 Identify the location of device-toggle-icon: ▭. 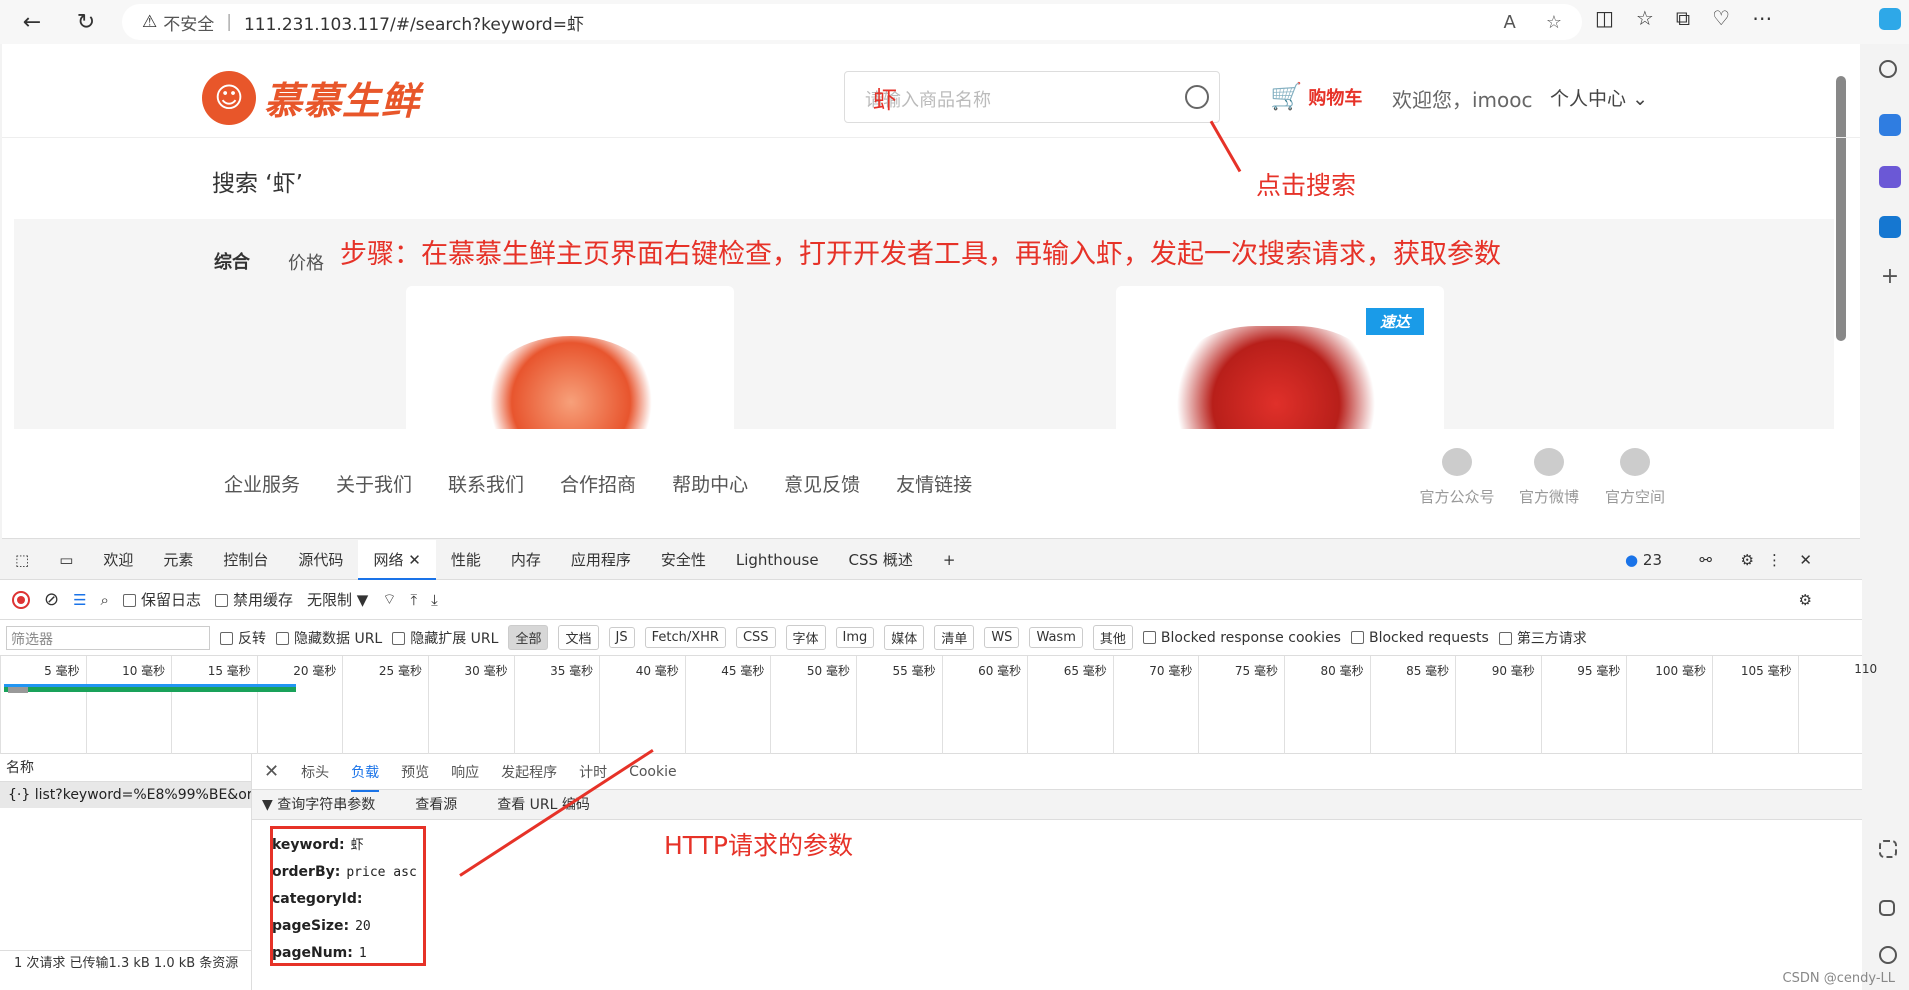
(66, 560).